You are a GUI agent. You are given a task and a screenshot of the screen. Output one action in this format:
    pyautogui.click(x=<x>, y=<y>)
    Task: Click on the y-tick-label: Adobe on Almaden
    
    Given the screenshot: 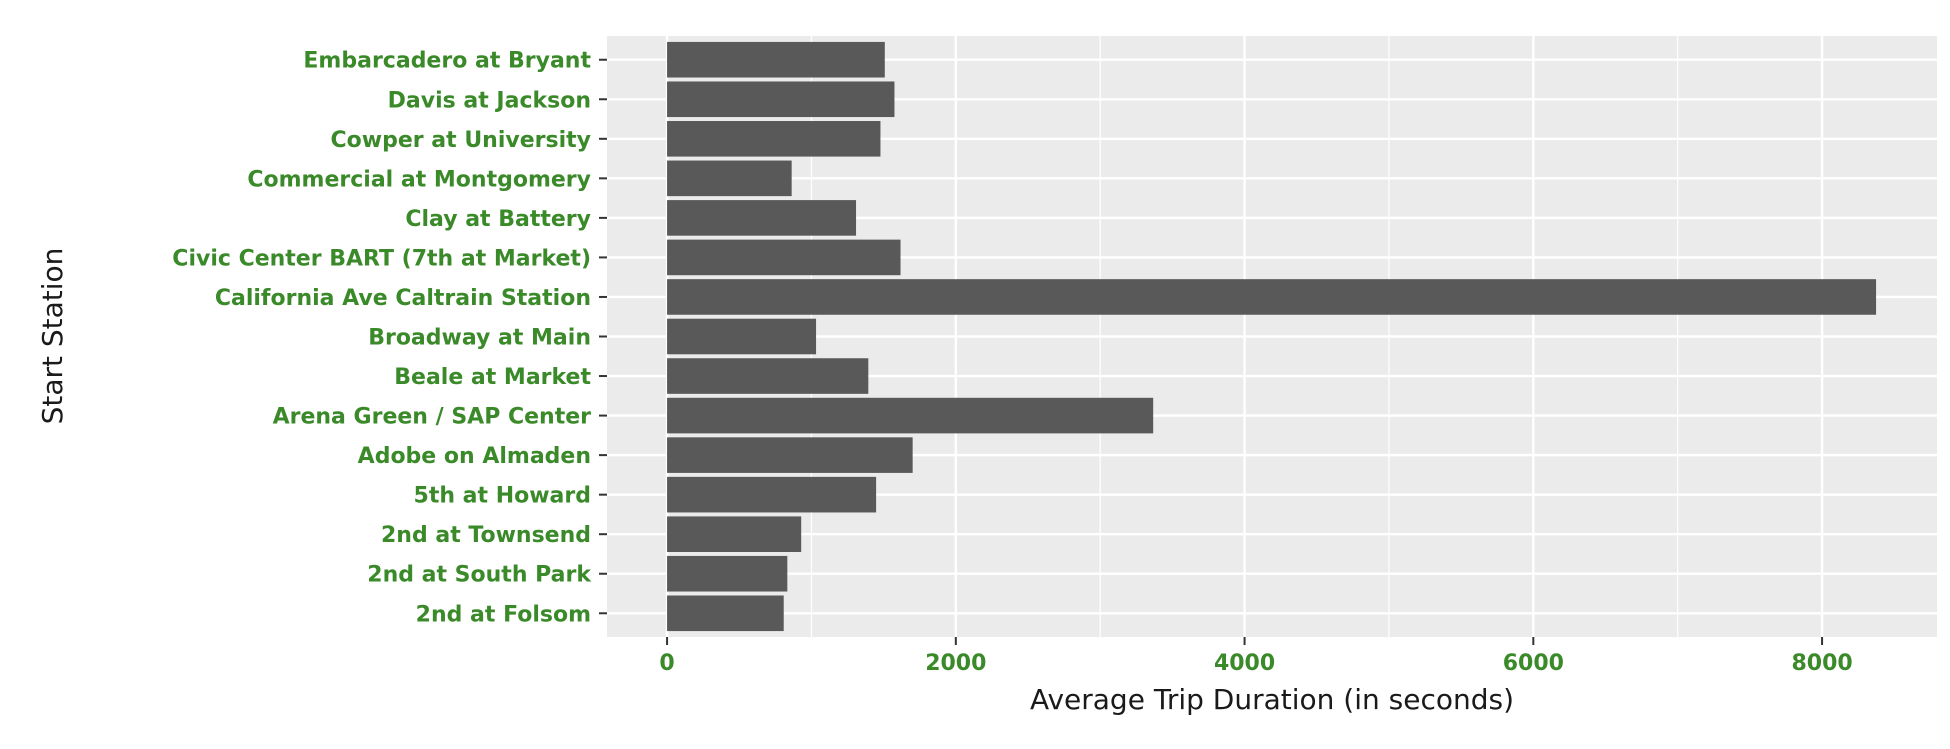 What is the action you would take?
    pyautogui.click(x=474, y=456)
    